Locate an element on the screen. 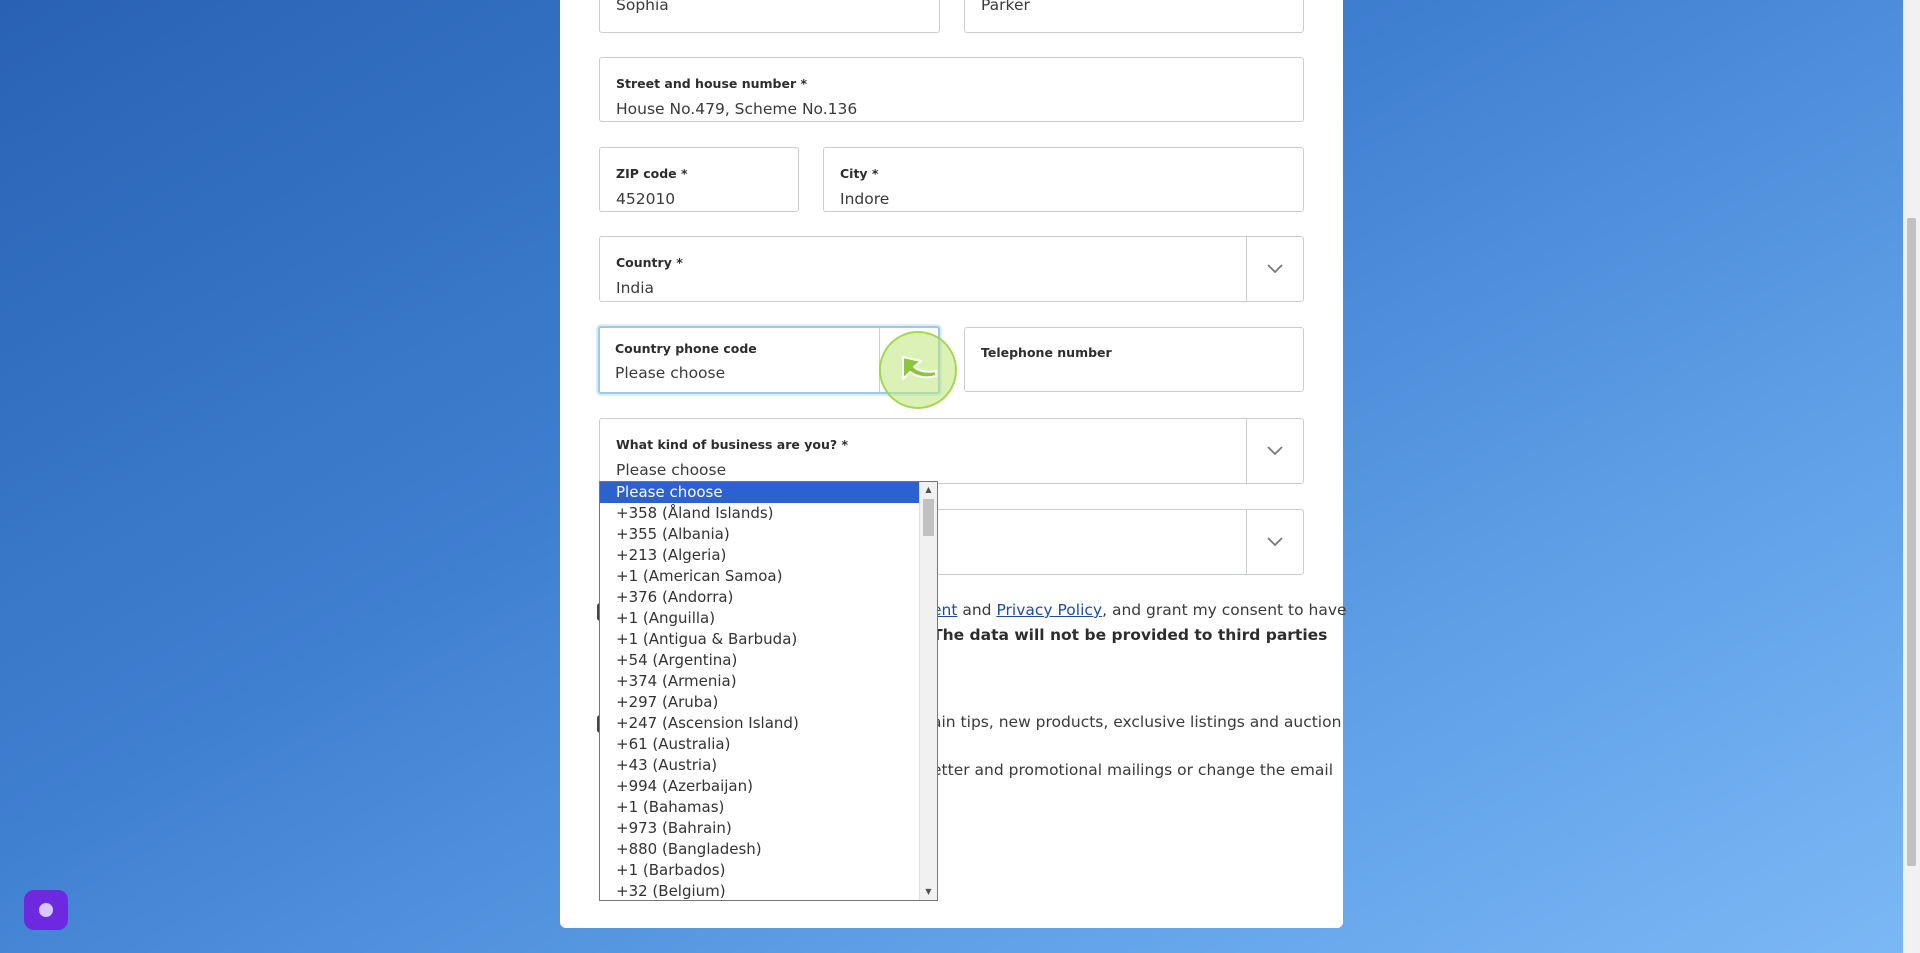 This screenshot has height=953, width=1920. phone-code-option: +355 (Albania) is located at coordinates (768, 534).